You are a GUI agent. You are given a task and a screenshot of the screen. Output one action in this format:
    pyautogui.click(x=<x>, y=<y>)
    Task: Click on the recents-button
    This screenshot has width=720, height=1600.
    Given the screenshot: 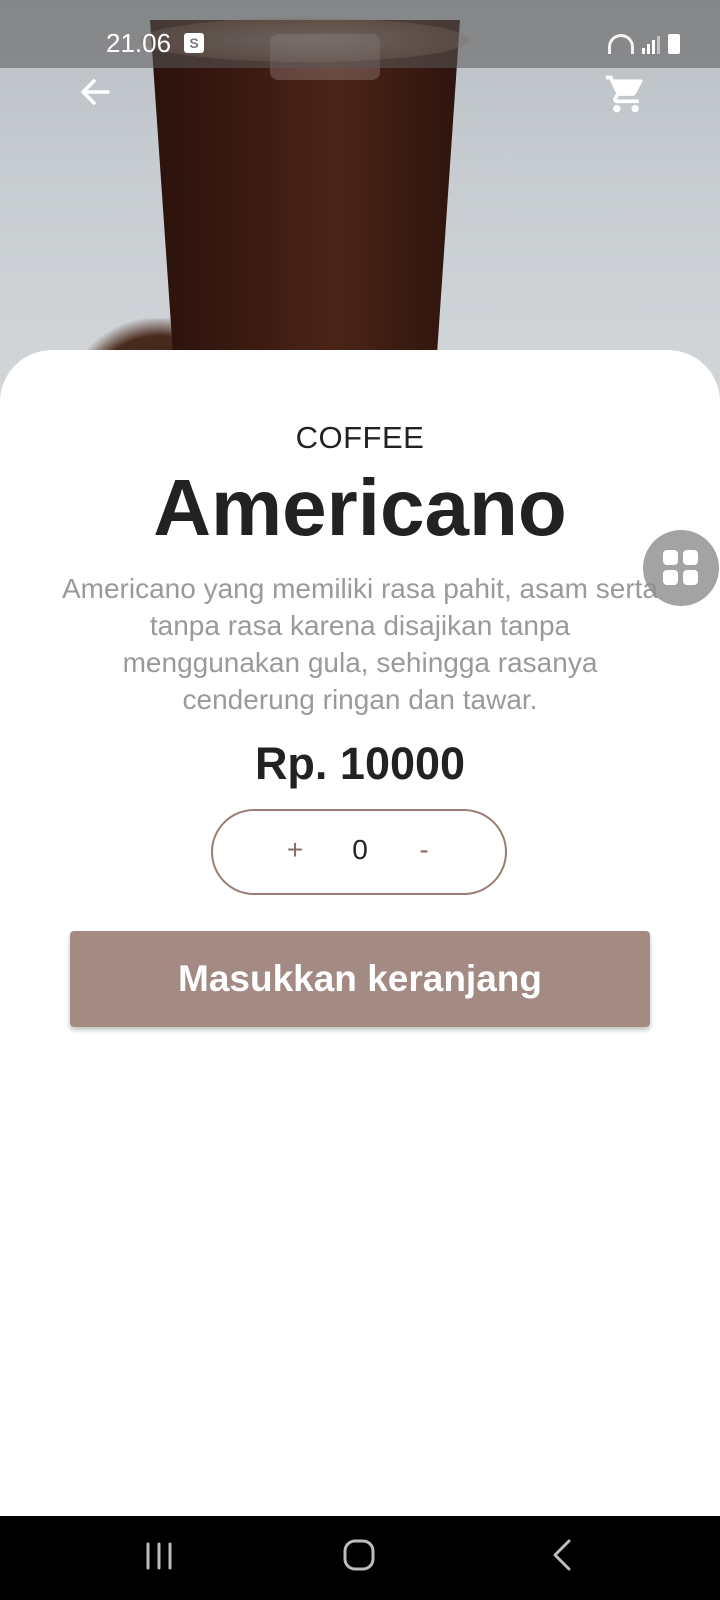 What is the action you would take?
    pyautogui.click(x=159, y=1556)
    